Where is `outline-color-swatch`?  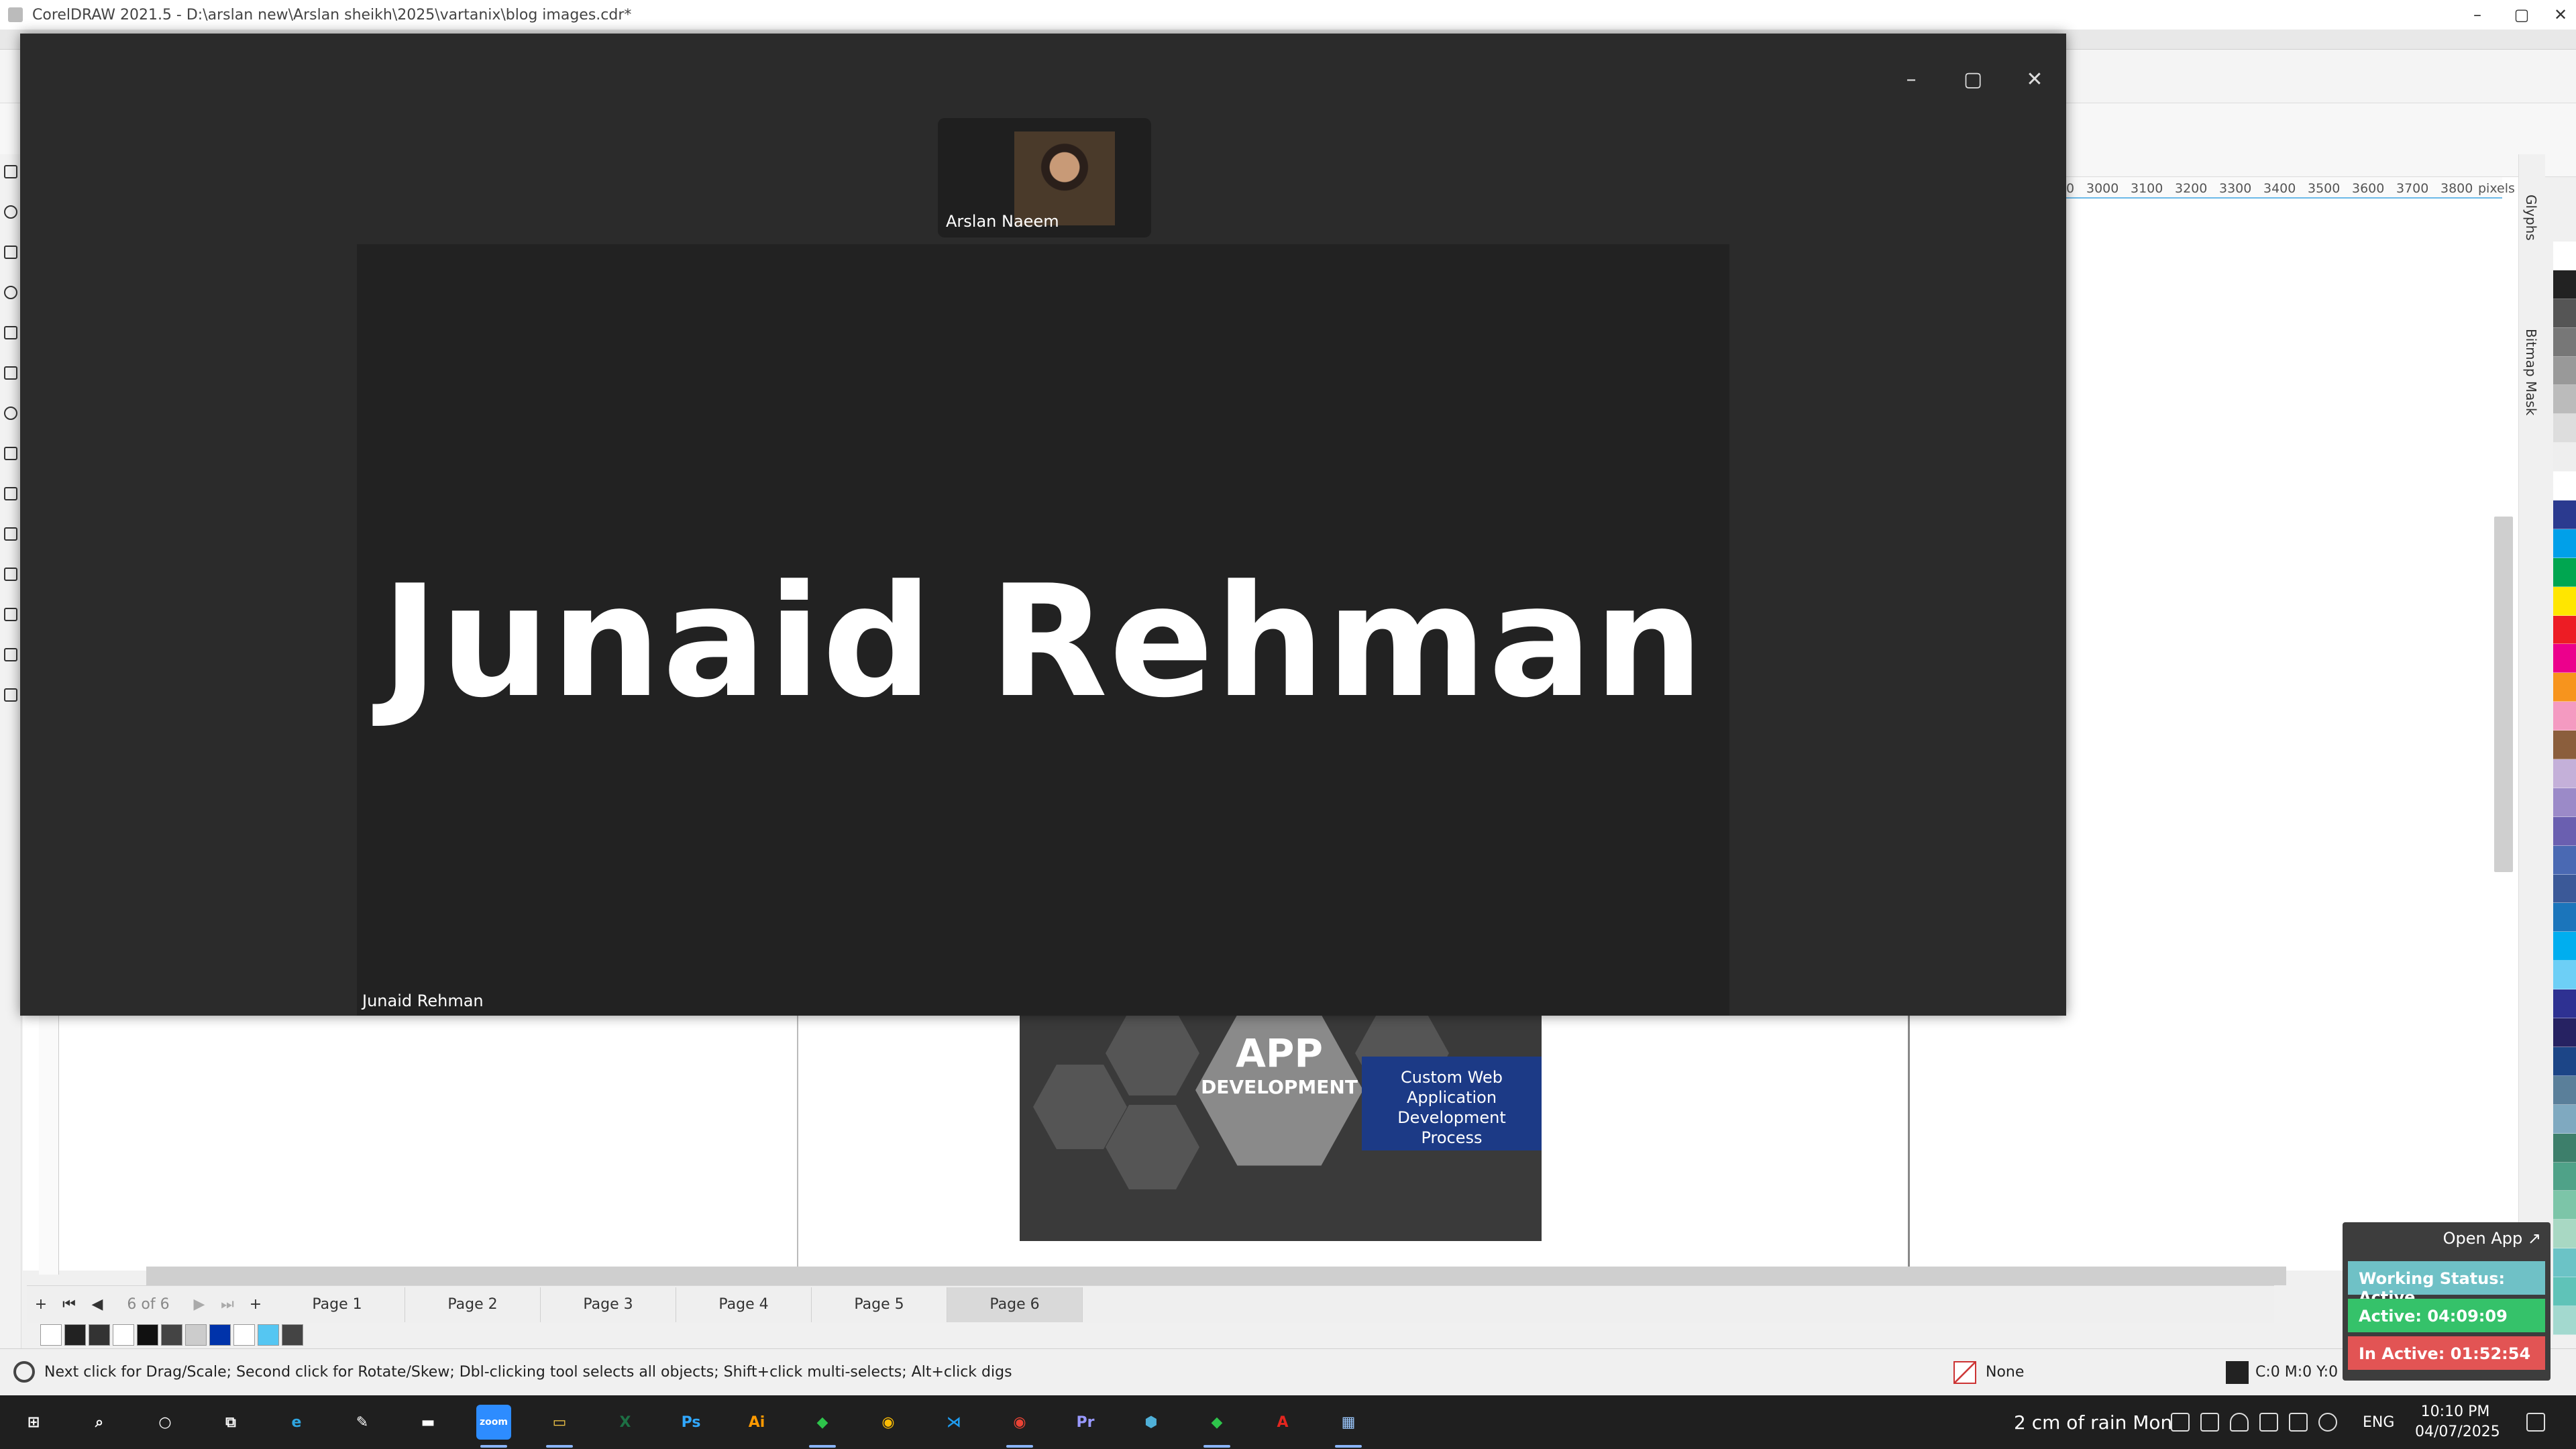
outline-color-swatch is located at coordinates (2237, 1372).